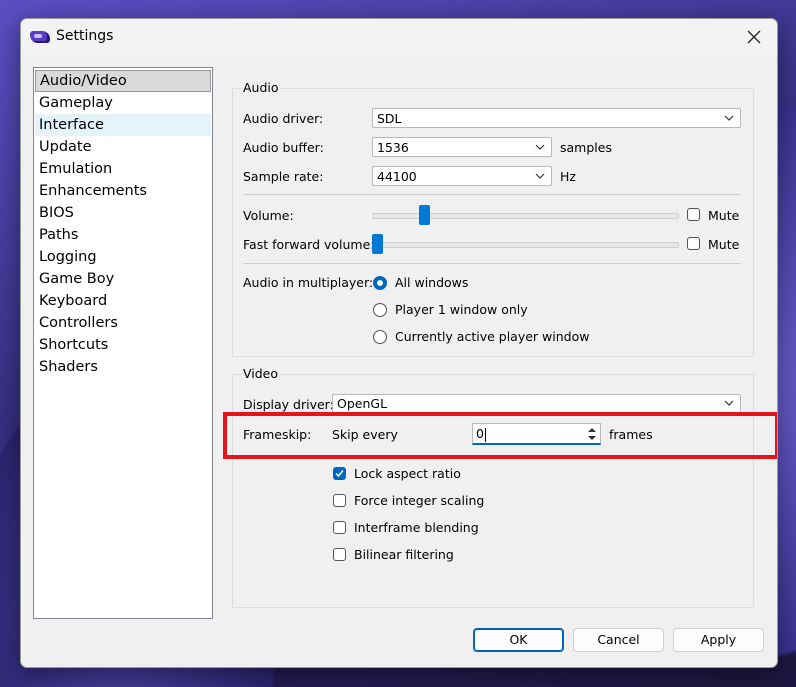 Image resolution: width=796 pixels, height=687 pixels. What do you see at coordinates (724, 215) in the screenshot?
I see `volume-mute-label: Mute` at bounding box center [724, 215].